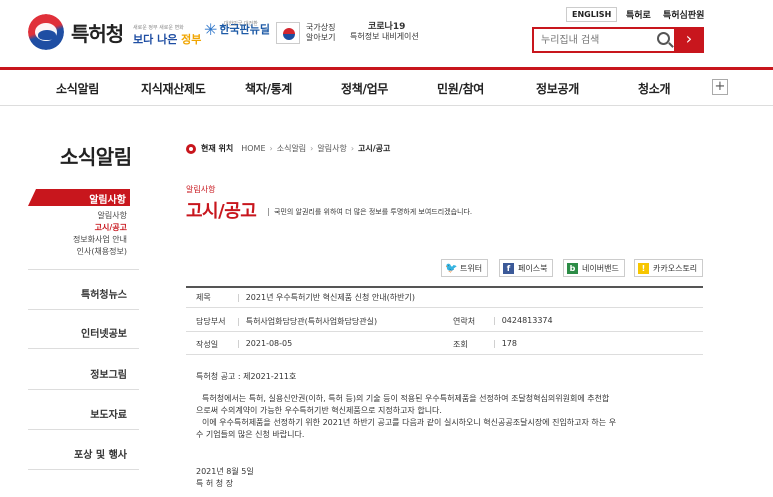 The image size is (773, 497). I want to click on sidebar-sub-it-projects: 정보화사업 안내, so click(100, 239).